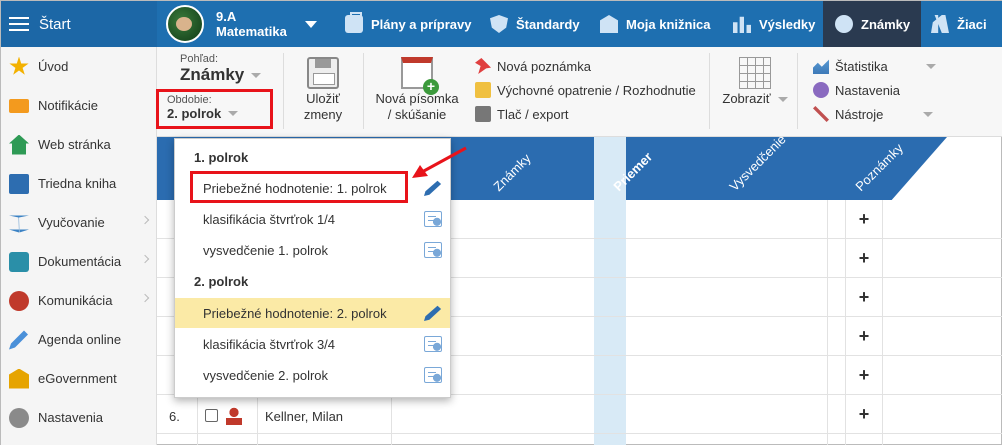  I want to click on nav-students: Žiaci, so click(959, 24).